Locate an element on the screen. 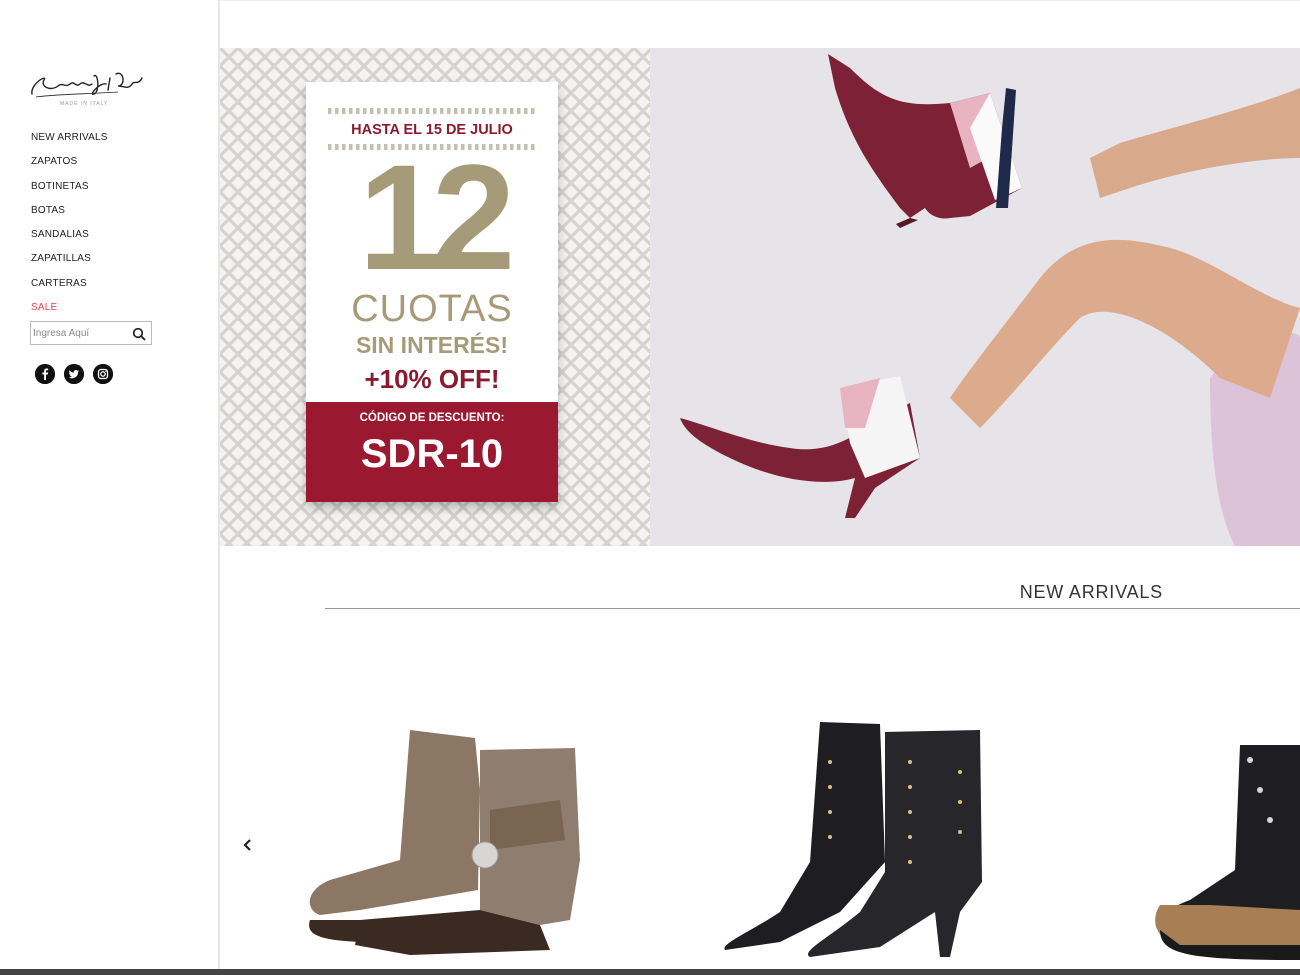  promo-cuotas: CUOTAS is located at coordinates (432, 309).